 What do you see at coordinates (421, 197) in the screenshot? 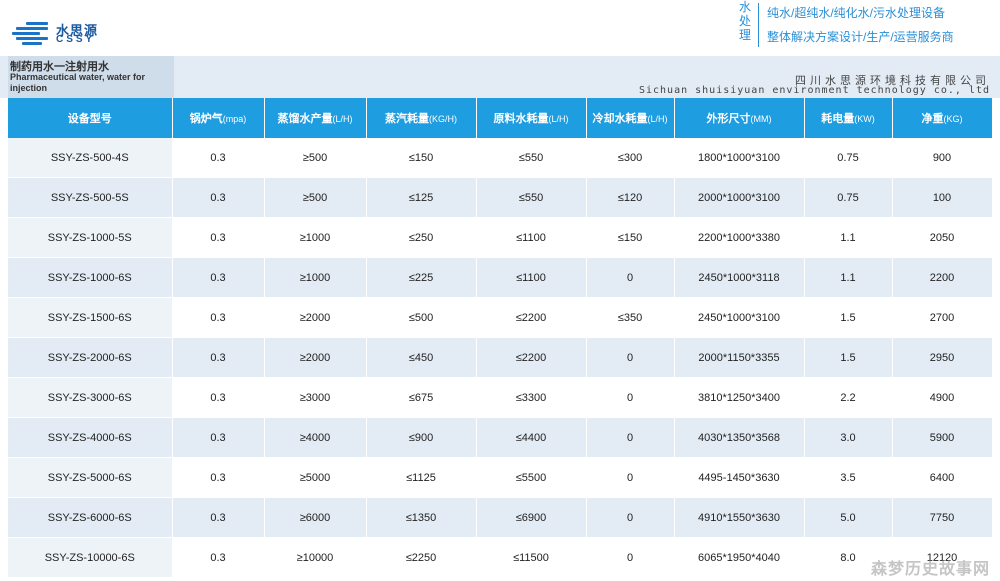
I see `table-cell: ≤125` at bounding box center [421, 197].